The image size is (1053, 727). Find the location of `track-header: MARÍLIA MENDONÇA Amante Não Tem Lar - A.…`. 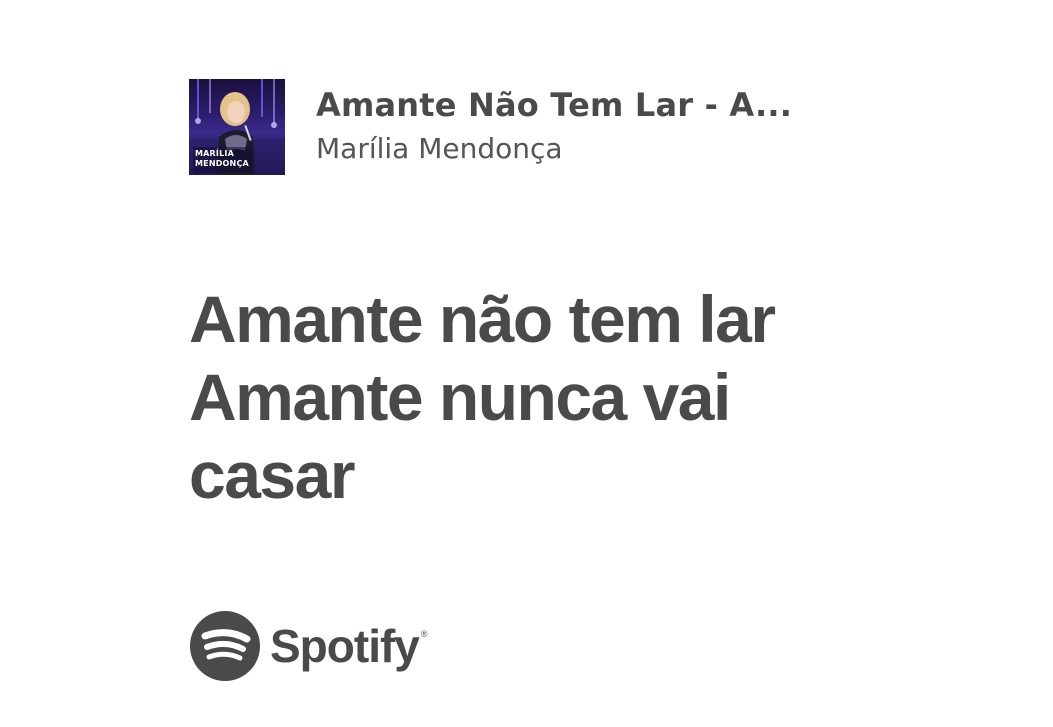

track-header: MARÍLIA MENDONÇA Amante Não Tem Lar - A.… is located at coordinates (490, 127).